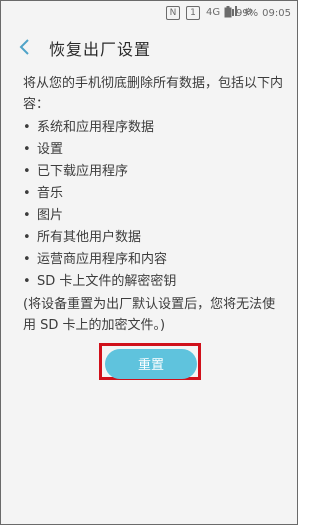  Describe the element at coordinates (193, 13) in the screenshot. I see `sim1-icon: 1` at that location.